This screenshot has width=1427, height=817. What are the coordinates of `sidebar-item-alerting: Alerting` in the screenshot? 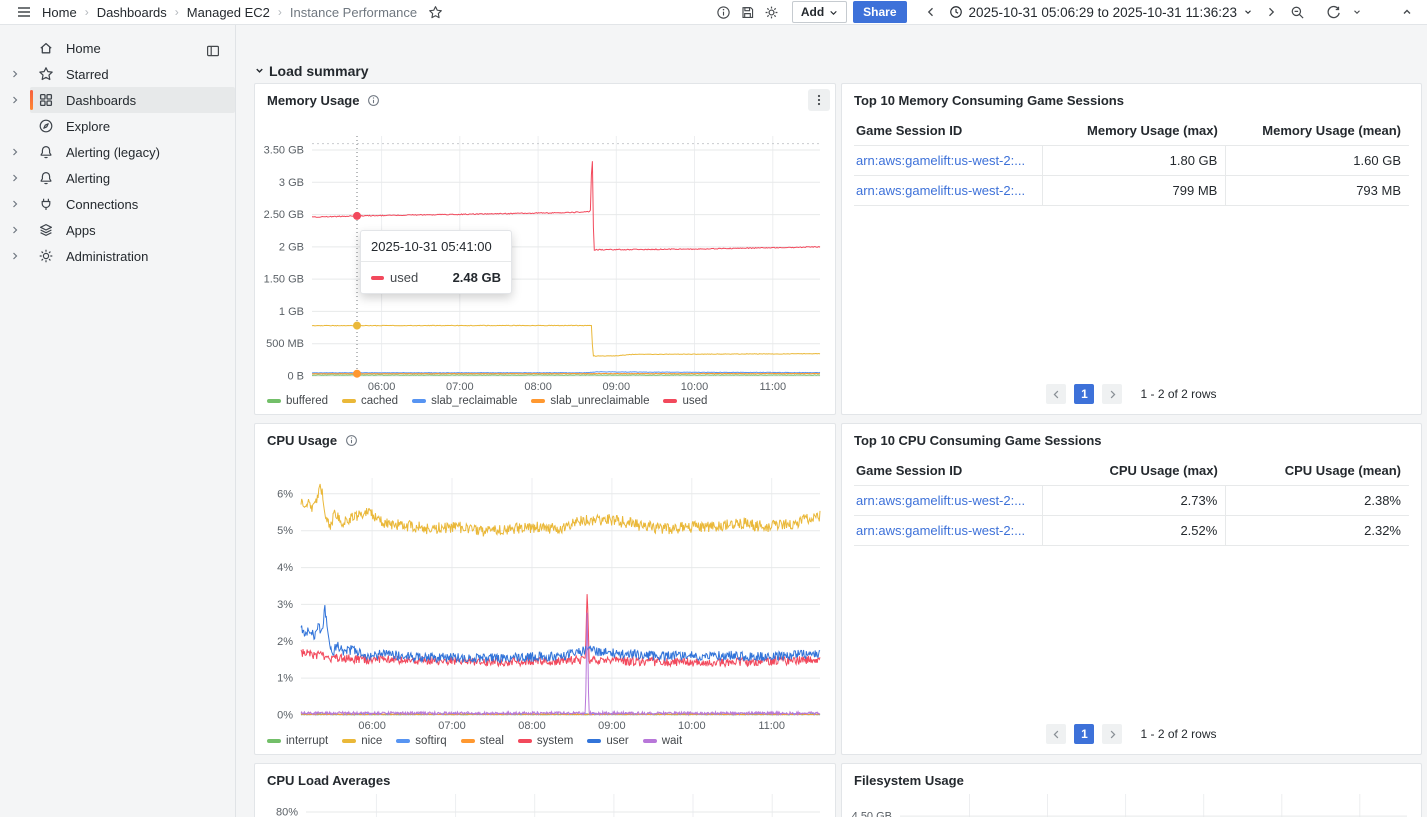 It's located at (117, 178).